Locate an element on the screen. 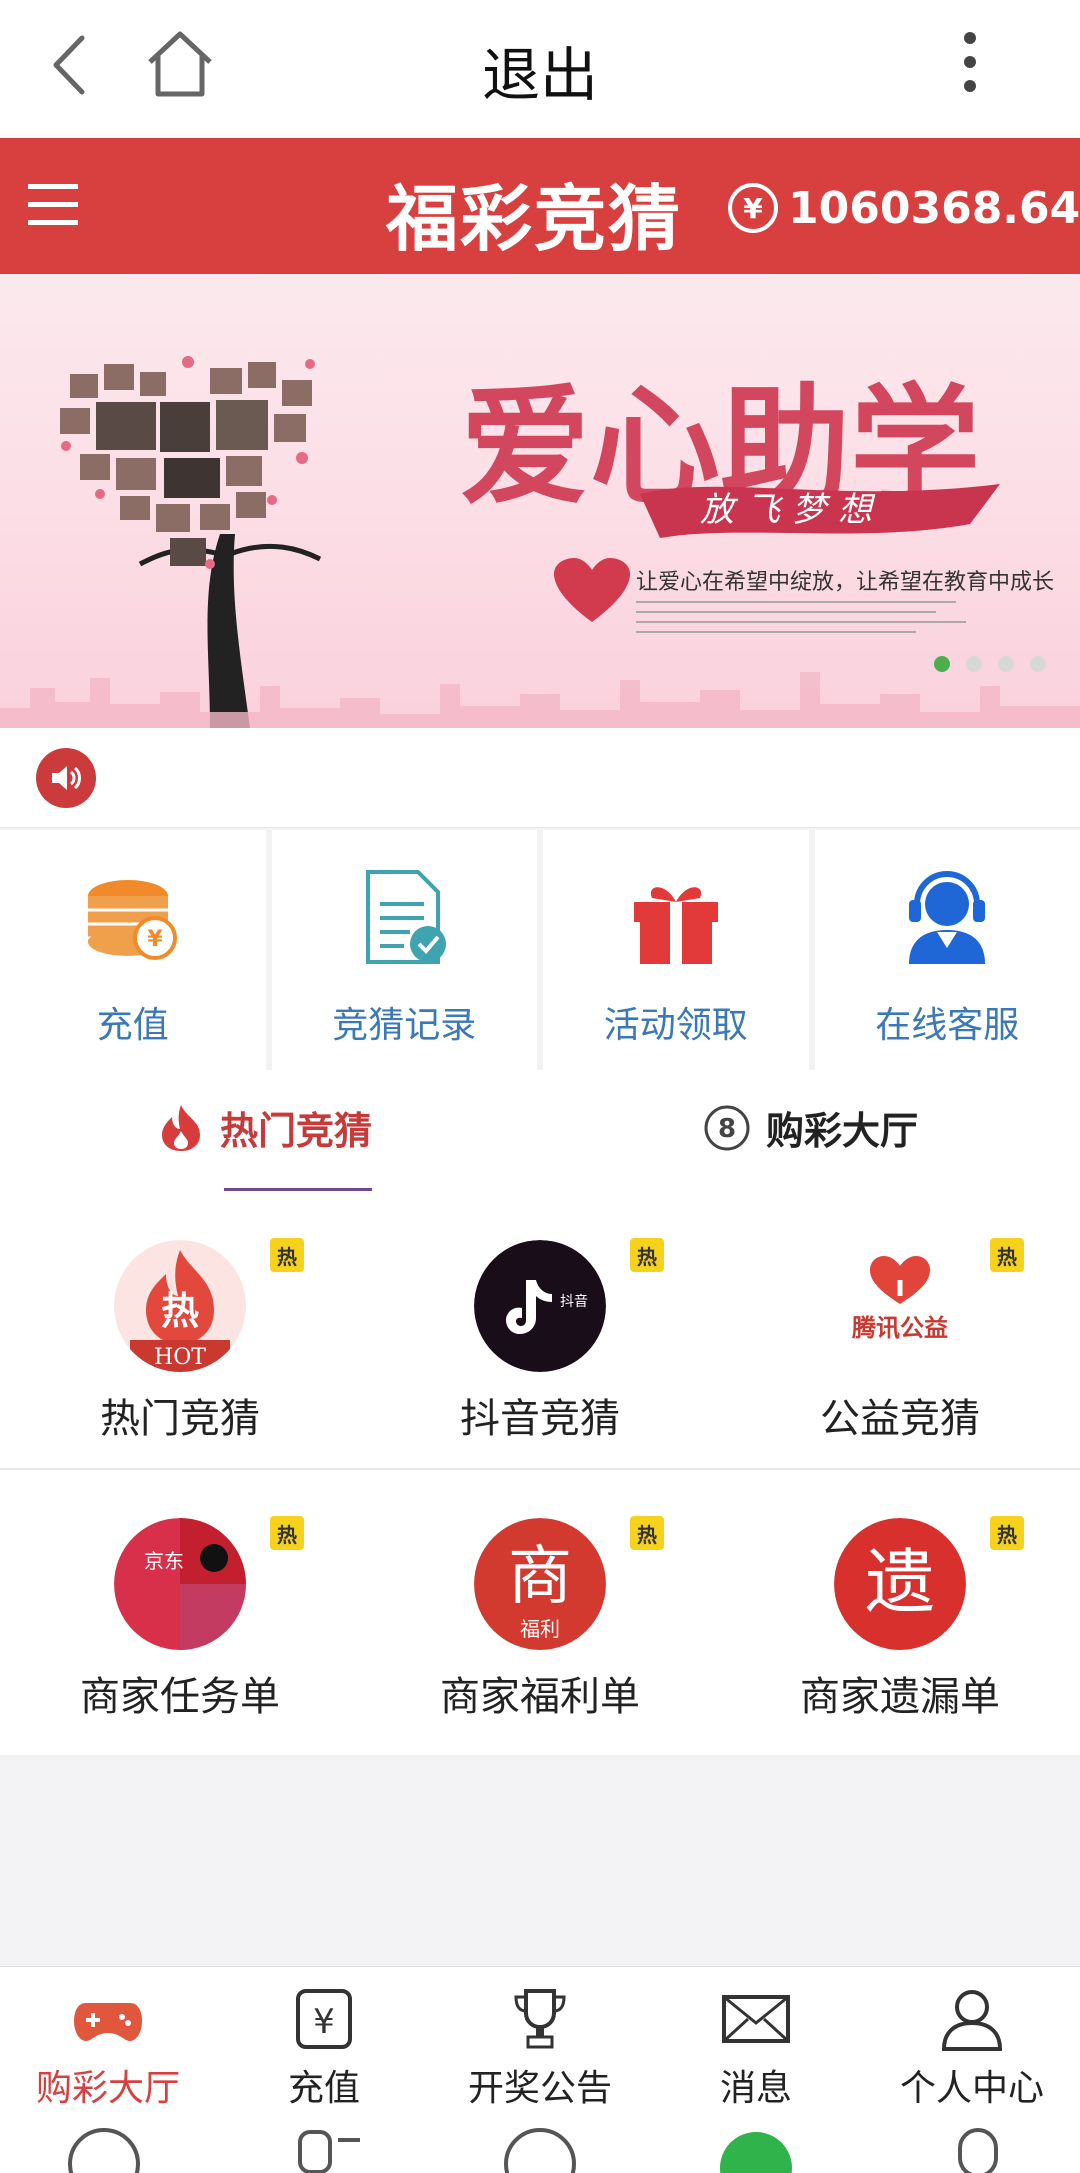  game-item-merchant-welfare: 热 商 福利 商家福利单 is located at coordinates (540, 1613).